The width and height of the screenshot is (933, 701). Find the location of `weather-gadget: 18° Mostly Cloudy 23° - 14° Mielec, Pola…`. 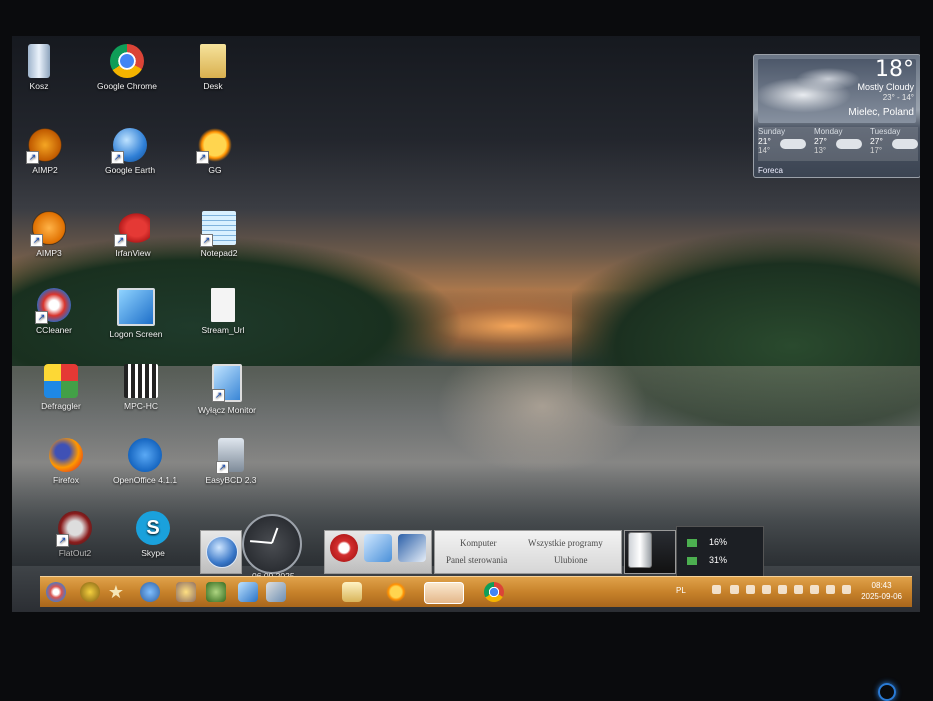

weather-gadget: 18° Mostly Cloudy 23° - 14° Mielec, Pola… is located at coordinates (836, 116).